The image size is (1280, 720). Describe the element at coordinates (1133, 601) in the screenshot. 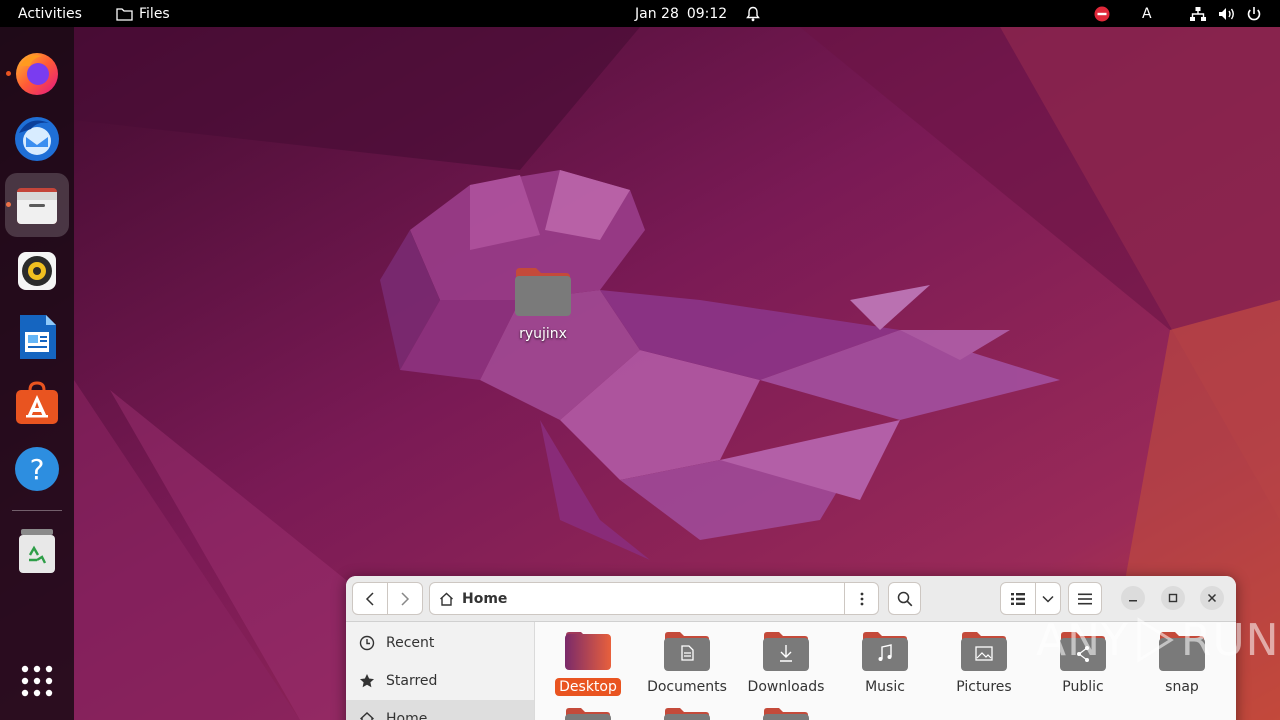

I see `minimize-icon` at that location.